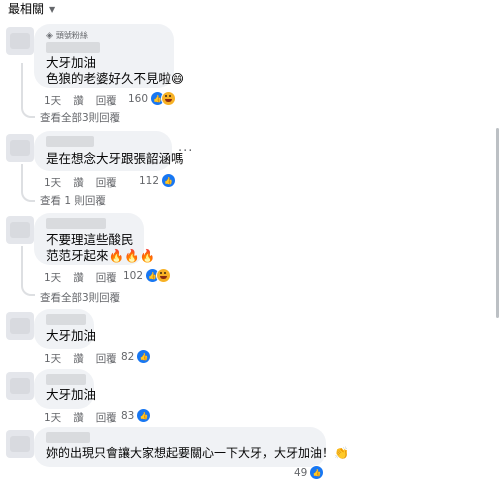 The image size is (500, 484). I want to click on diamond-icon: ◈, so click(49, 35).